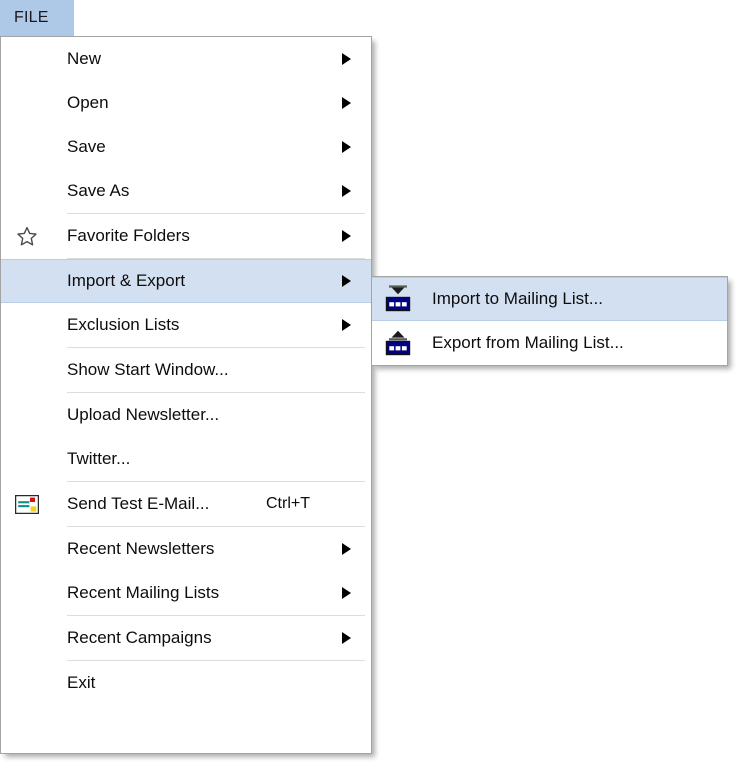 The width and height of the screenshot is (746, 766). I want to click on menu-item: Save, so click(186, 147).